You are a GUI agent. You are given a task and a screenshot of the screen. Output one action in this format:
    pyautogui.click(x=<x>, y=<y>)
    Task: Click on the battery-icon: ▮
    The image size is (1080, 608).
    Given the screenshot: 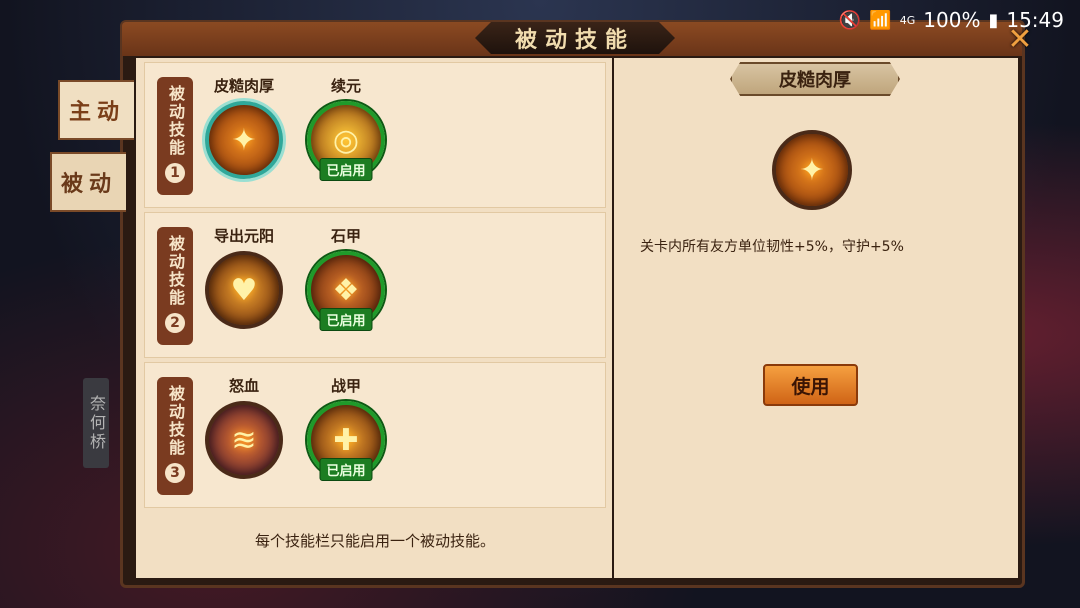 What is the action you would take?
    pyautogui.click(x=993, y=20)
    